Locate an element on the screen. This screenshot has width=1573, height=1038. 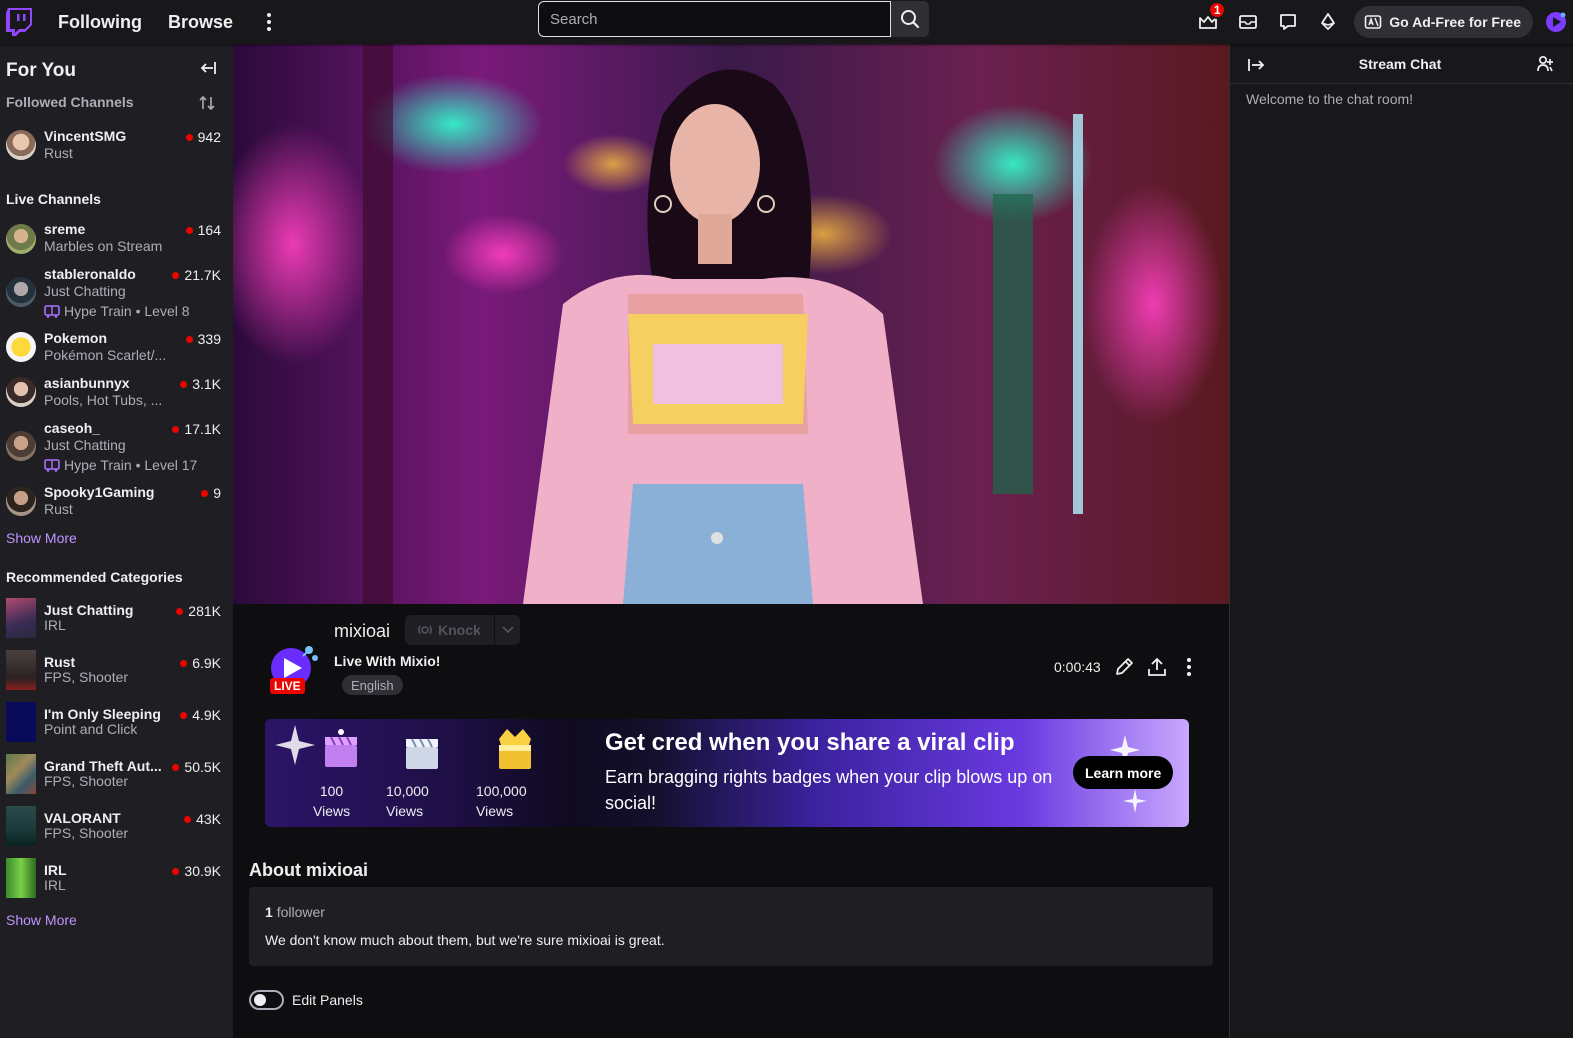
channel-name: mixioai is located at coordinates (362, 631).